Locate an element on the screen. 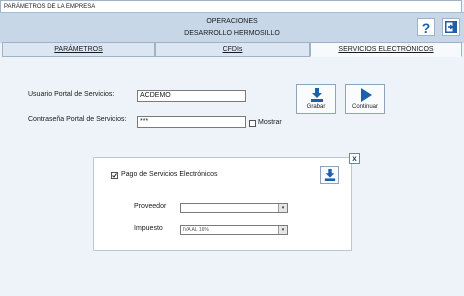 The image size is (464, 296). checkmark-icon is located at coordinates (114, 175).